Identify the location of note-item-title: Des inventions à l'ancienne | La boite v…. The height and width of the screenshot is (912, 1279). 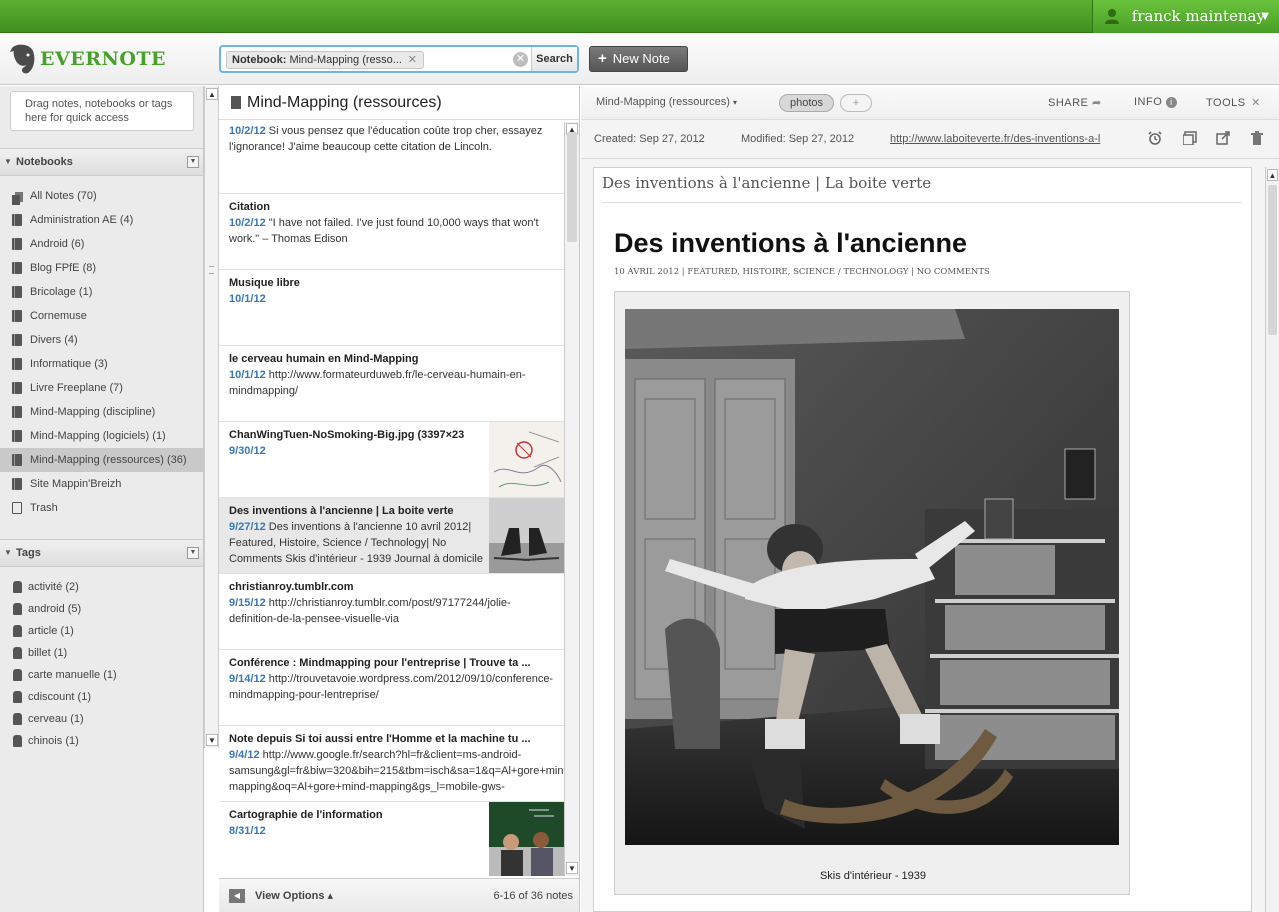
(341, 511).